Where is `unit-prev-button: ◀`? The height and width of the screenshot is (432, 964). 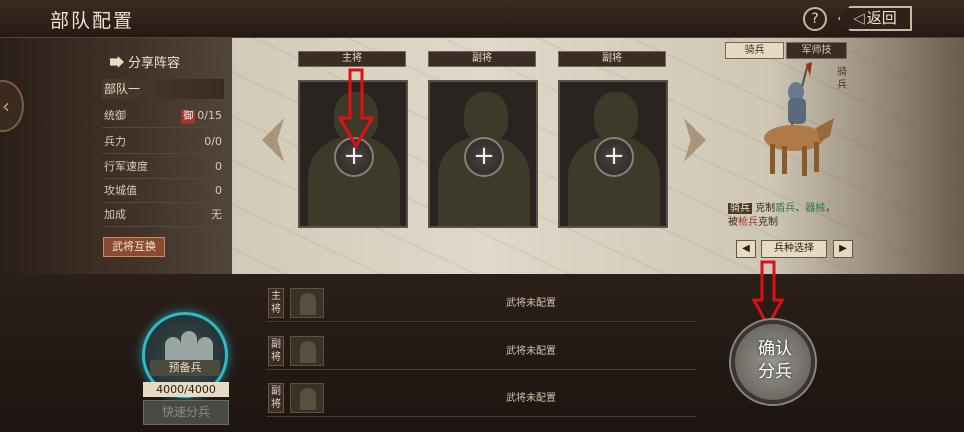 unit-prev-button: ◀ is located at coordinates (746, 249).